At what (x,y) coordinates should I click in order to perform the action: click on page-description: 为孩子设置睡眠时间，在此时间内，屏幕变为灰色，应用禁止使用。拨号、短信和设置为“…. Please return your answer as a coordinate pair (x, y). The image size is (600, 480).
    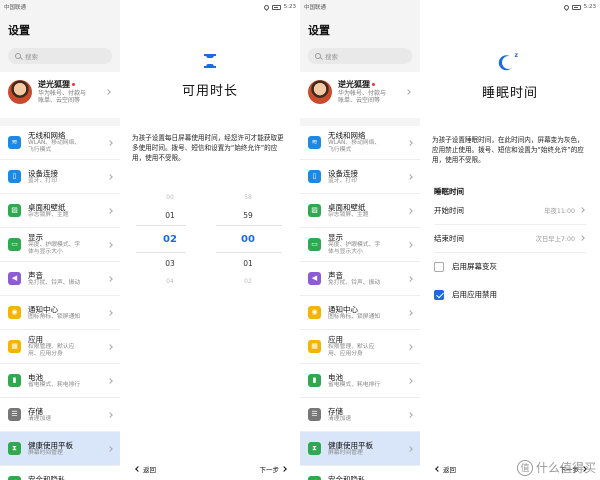
    Looking at the image, I should click on (508, 150).